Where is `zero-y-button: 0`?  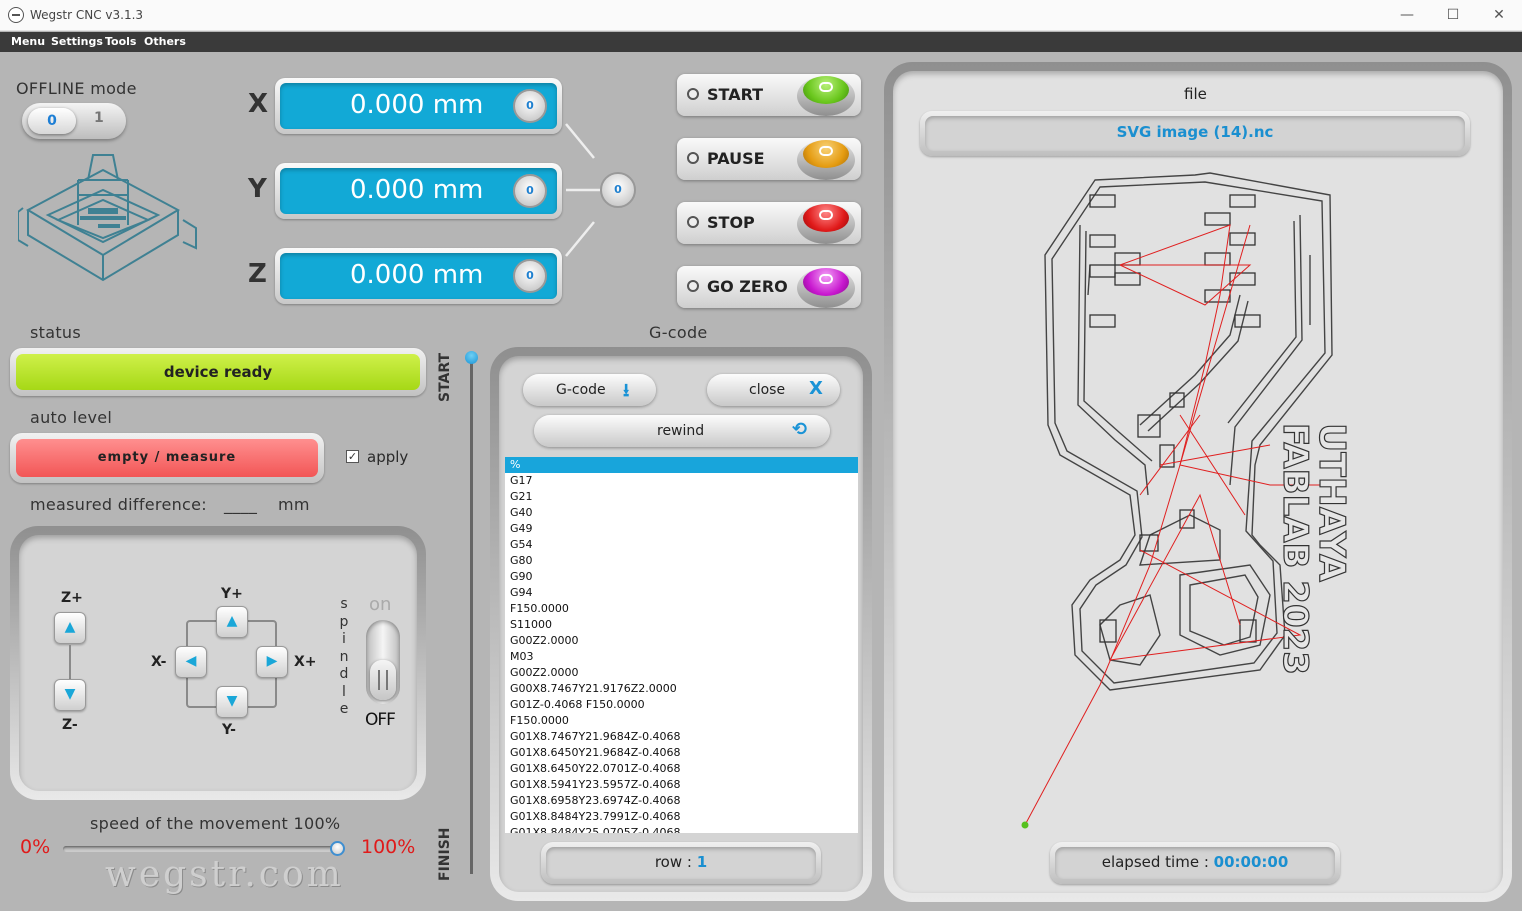
zero-y-button: 0 is located at coordinates (530, 191).